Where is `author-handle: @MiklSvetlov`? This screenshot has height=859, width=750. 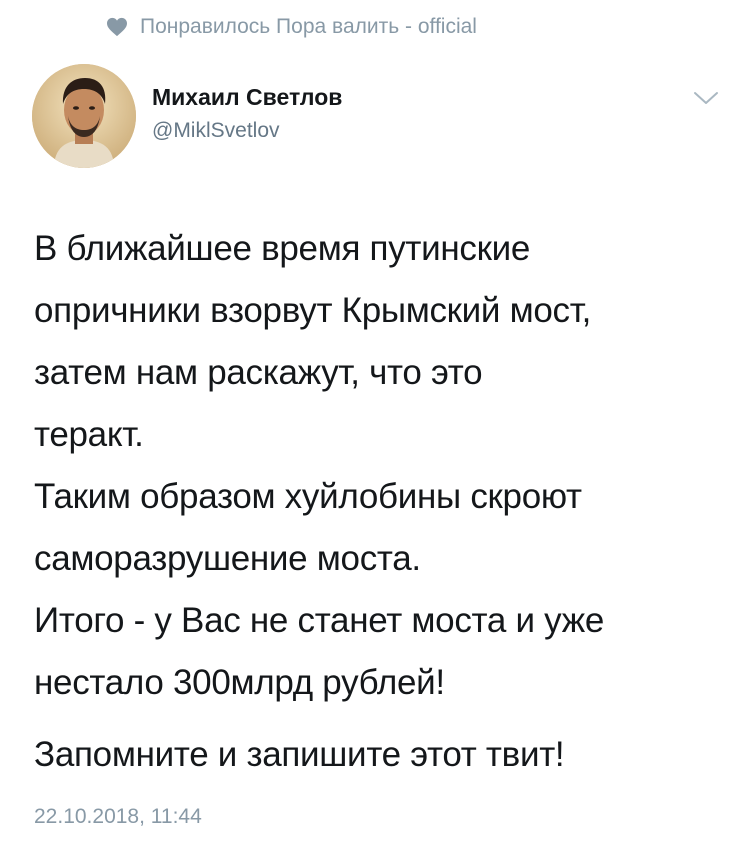 author-handle: @MiklSvetlov is located at coordinates (216, 131).